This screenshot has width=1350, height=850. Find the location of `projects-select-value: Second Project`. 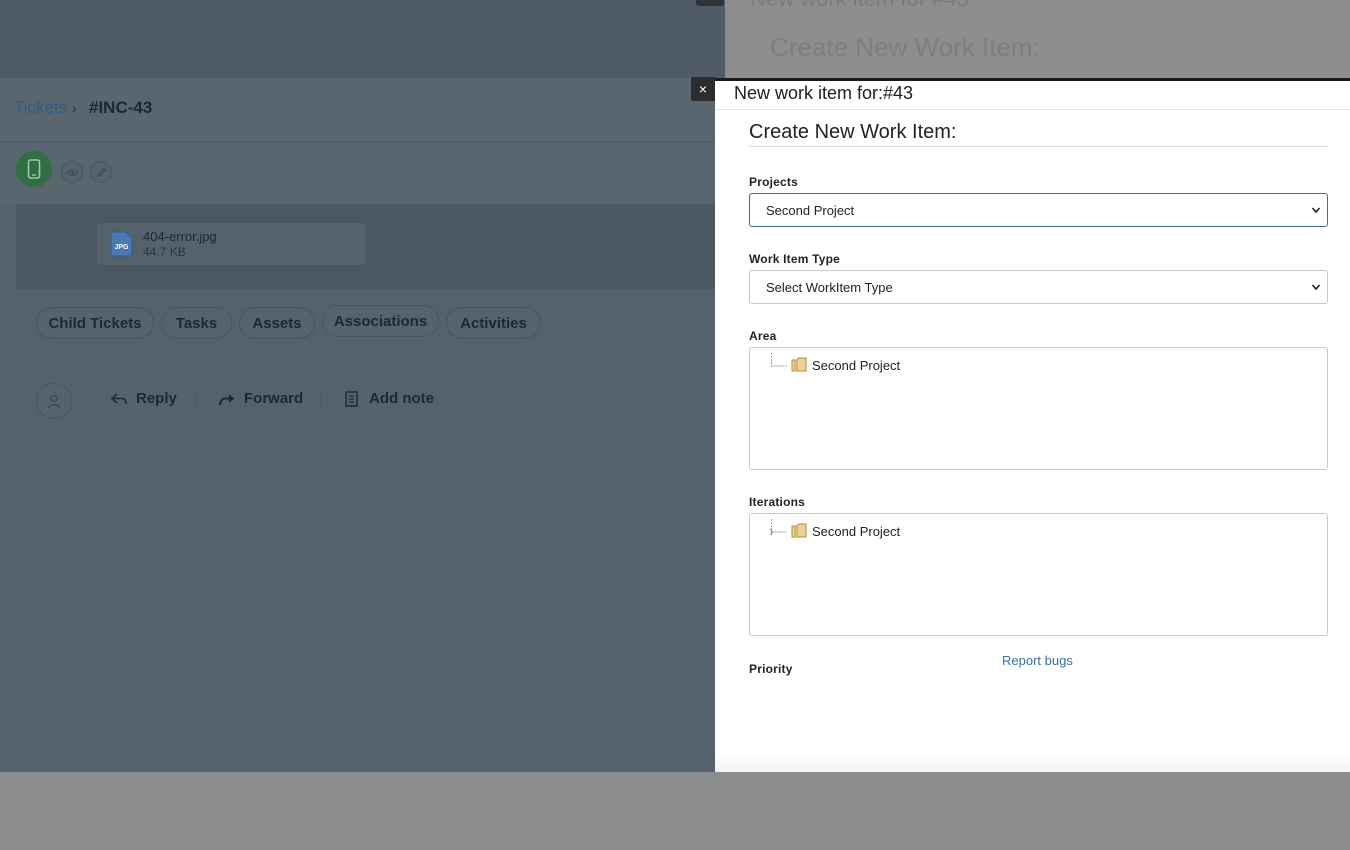

projects-select-value: Second Project is located at coordinates (810, 210).